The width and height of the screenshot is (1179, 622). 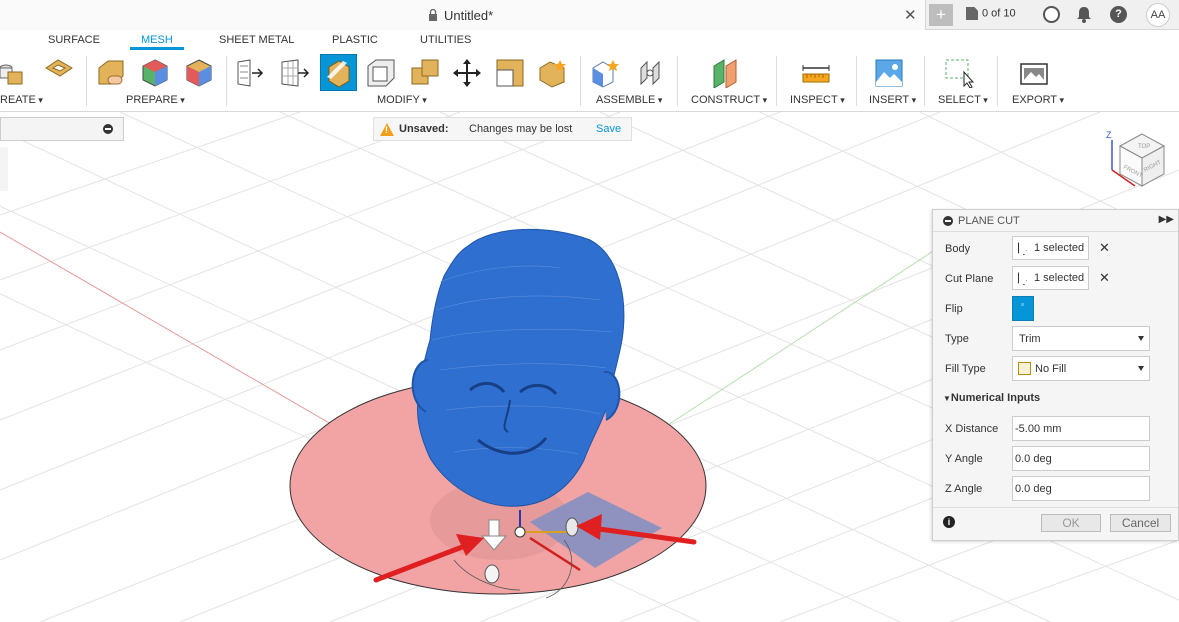 I want to click on numerical-inputs-section: Numerical Inputs, so click(x=991, y=398).